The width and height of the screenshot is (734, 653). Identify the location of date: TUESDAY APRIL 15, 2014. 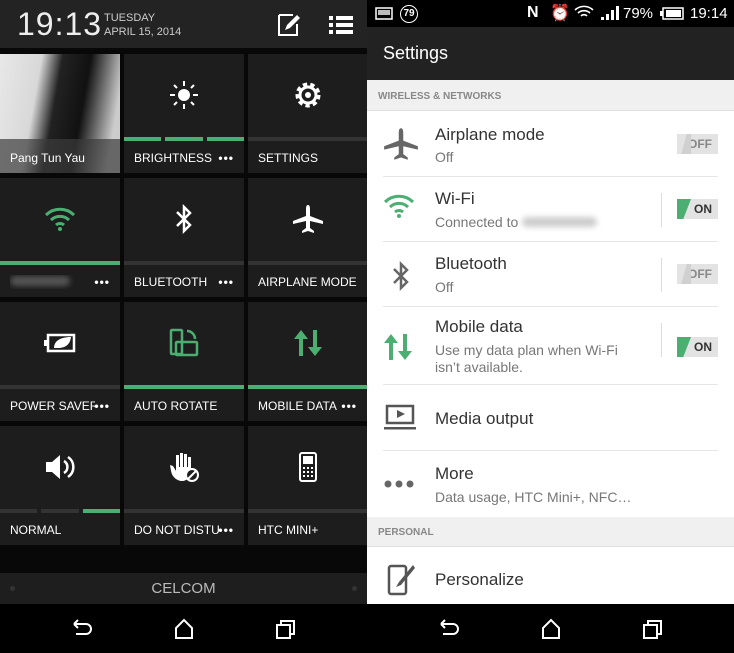
(142, 25).